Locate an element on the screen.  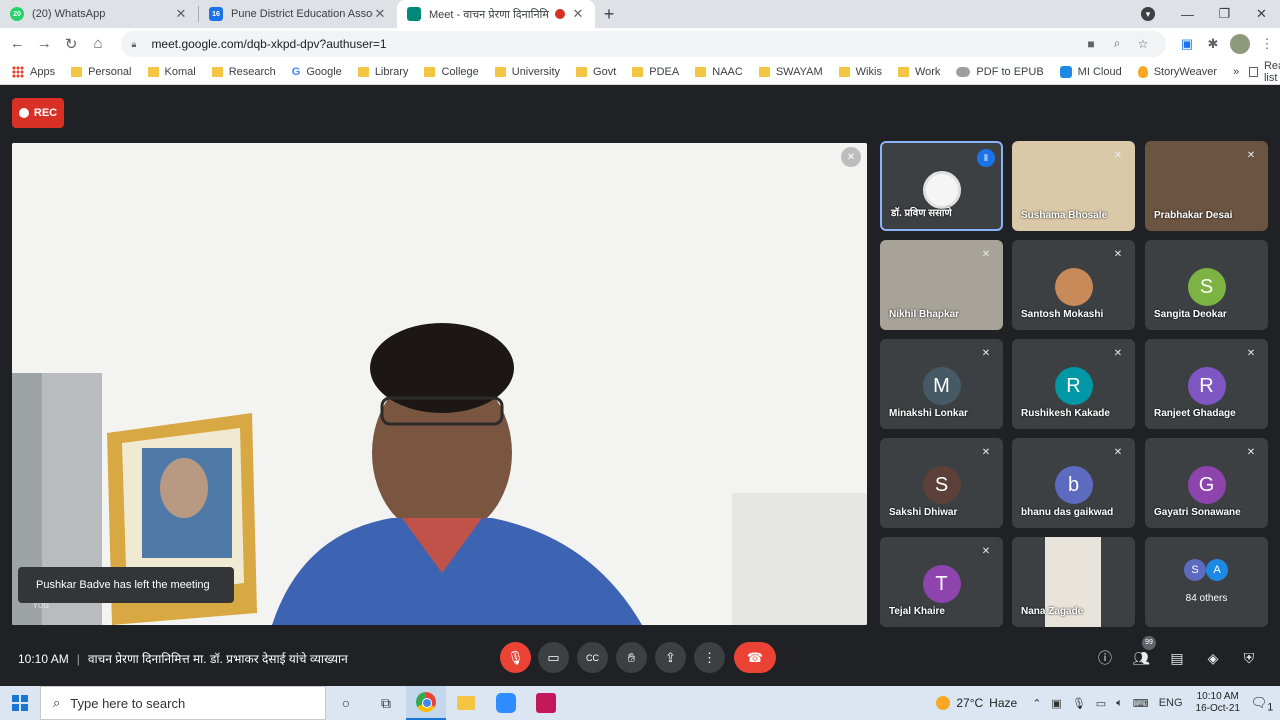
taskbar-clock: 10:10 AM 16-Oct-21 is located at coordinates (1218, 703).